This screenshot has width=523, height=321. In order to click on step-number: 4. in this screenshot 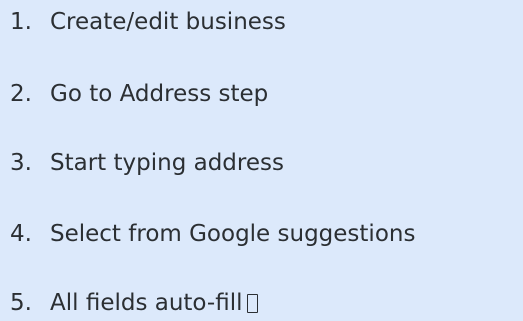, I will do `click(21, 234)`.